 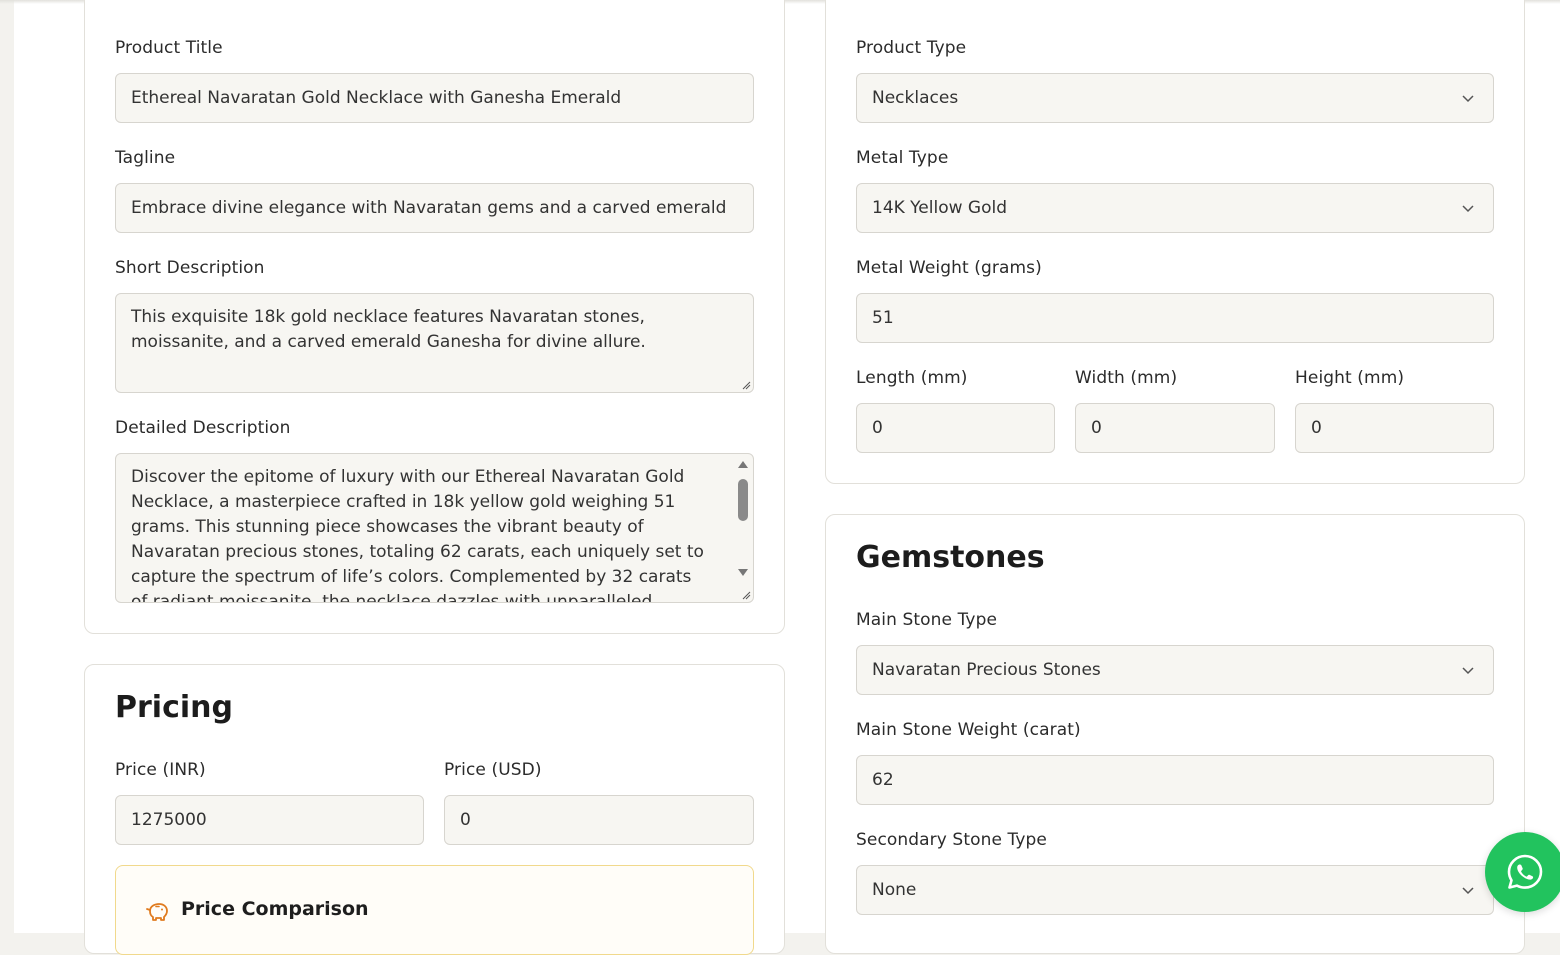 What do you see at coordinates (1175, 318) in the screenshot?
I see `metal-weight-input: 51` at bounding box center [1175, 318].